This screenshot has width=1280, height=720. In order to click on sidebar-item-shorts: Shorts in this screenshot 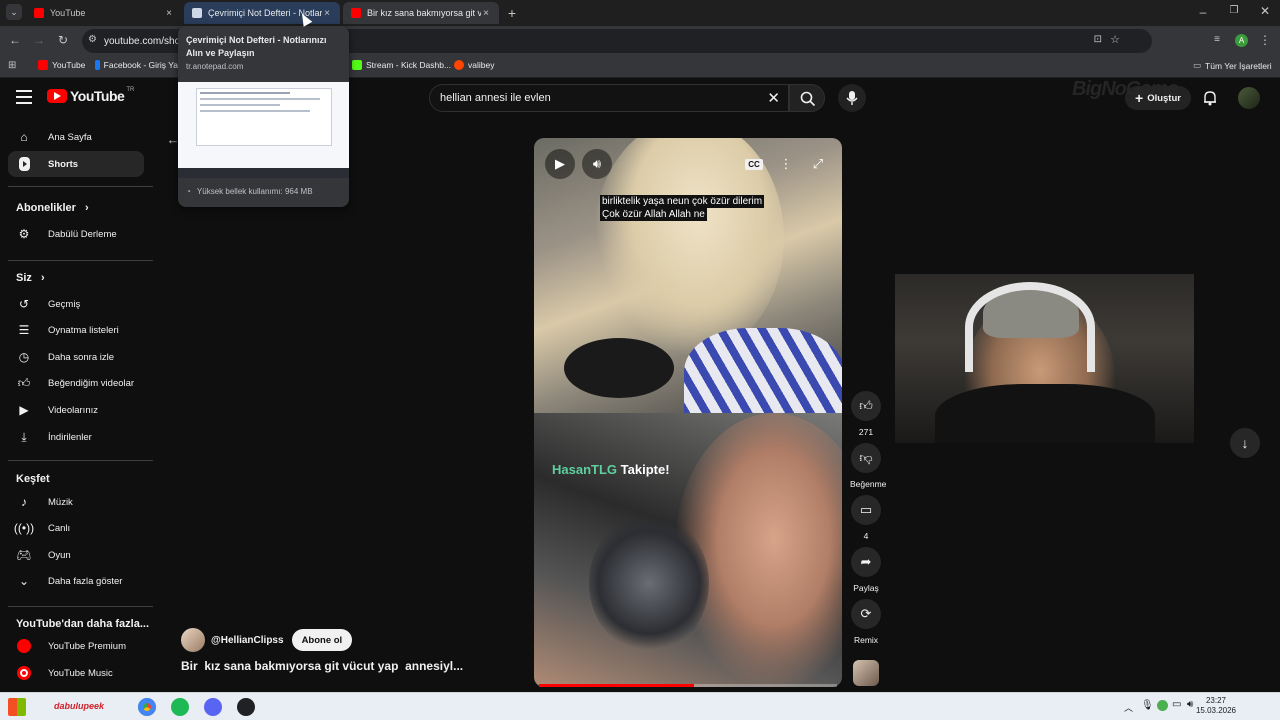, I will do `click(76, 164)`.